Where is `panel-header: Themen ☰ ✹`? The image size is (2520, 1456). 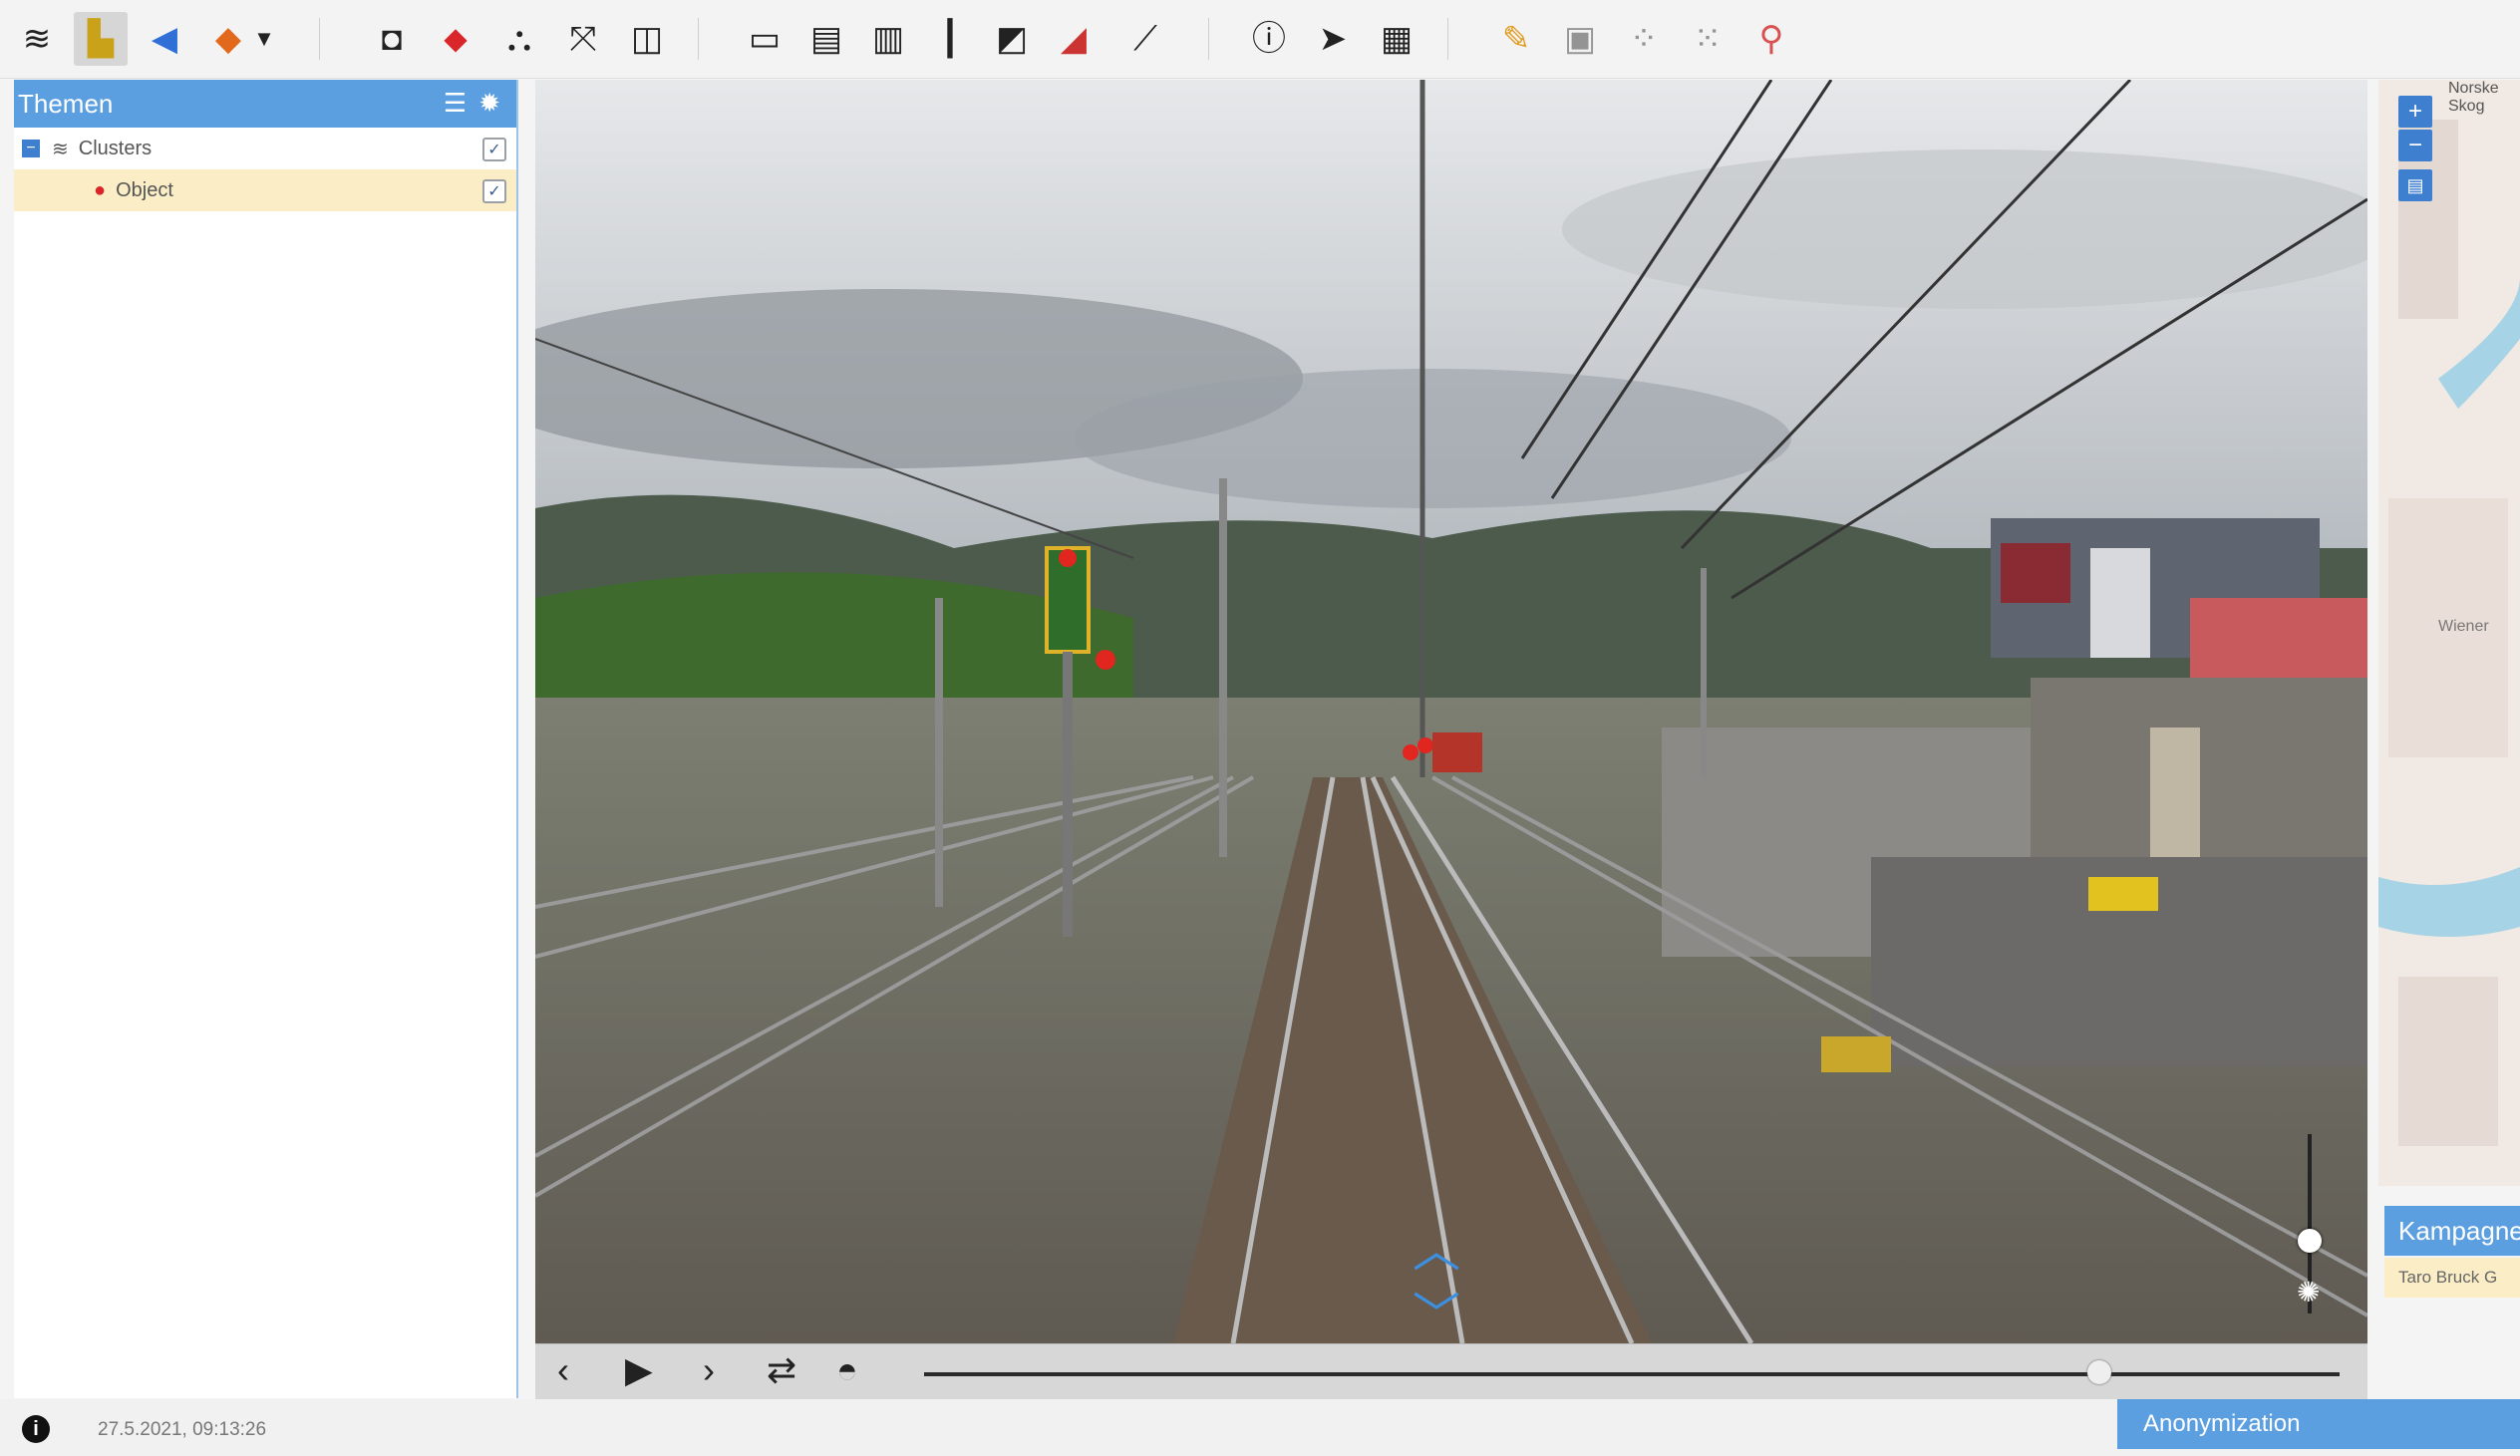 panel-header: Themen ☰ ✹ is located at coordinates (265, 104).